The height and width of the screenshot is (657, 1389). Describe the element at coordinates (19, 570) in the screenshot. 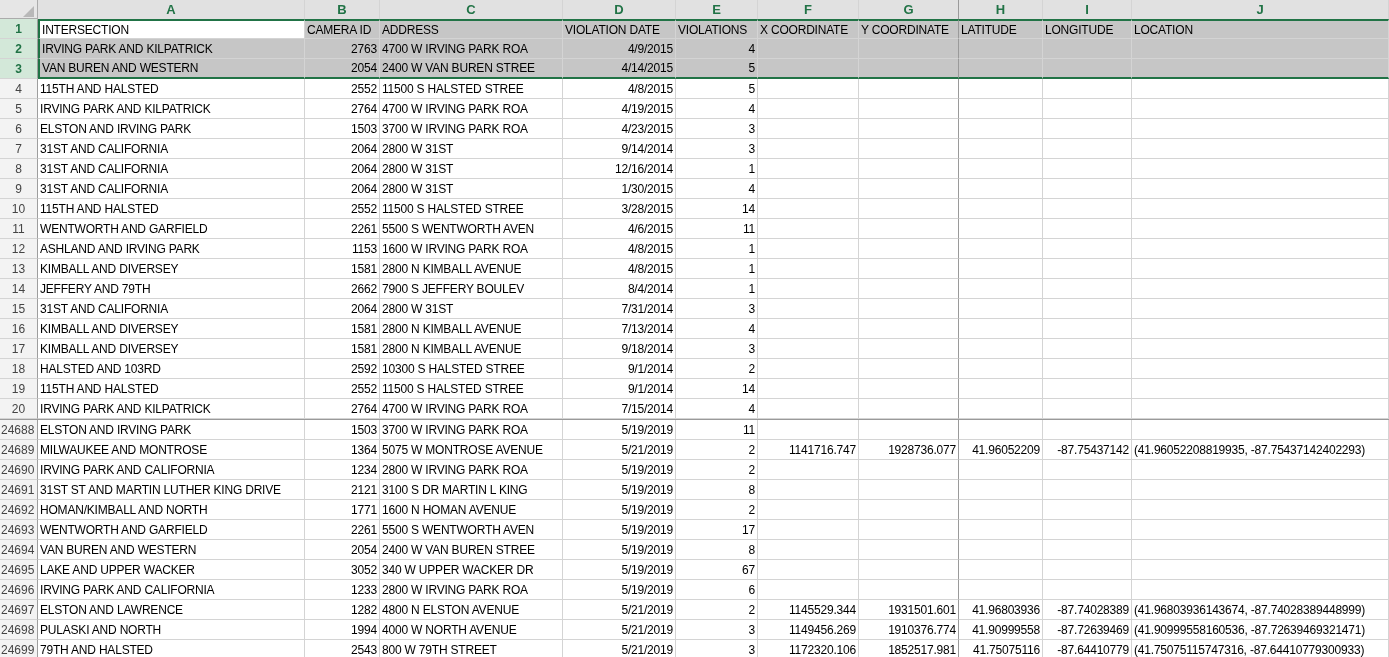

I see `row-header: 24695` at that location.